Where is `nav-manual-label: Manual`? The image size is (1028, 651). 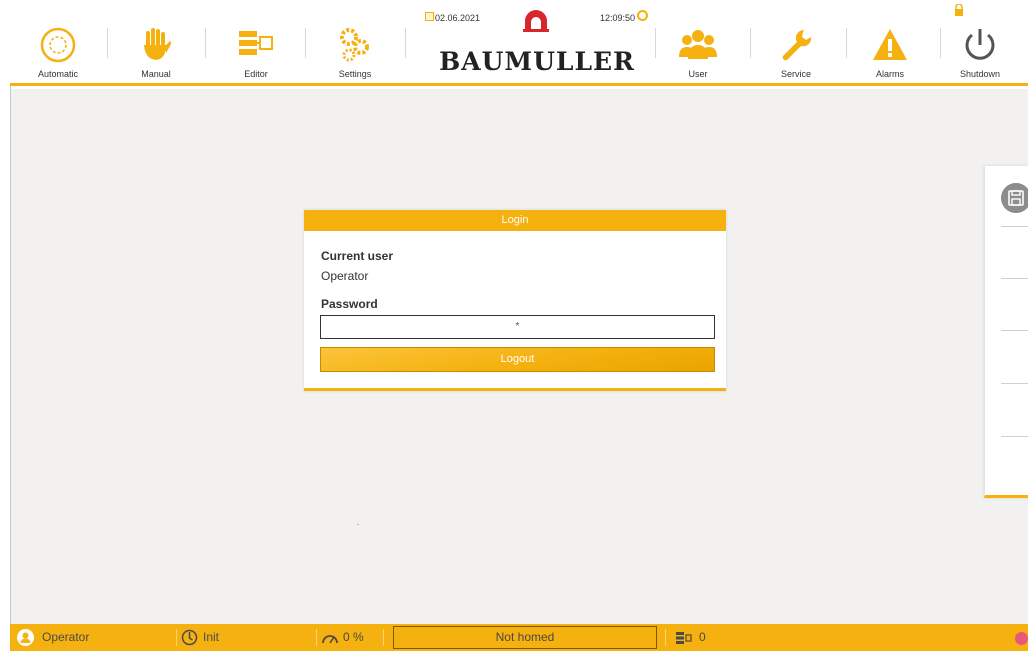
nav-manual-label: Manual is located at coordinates (156, 74).